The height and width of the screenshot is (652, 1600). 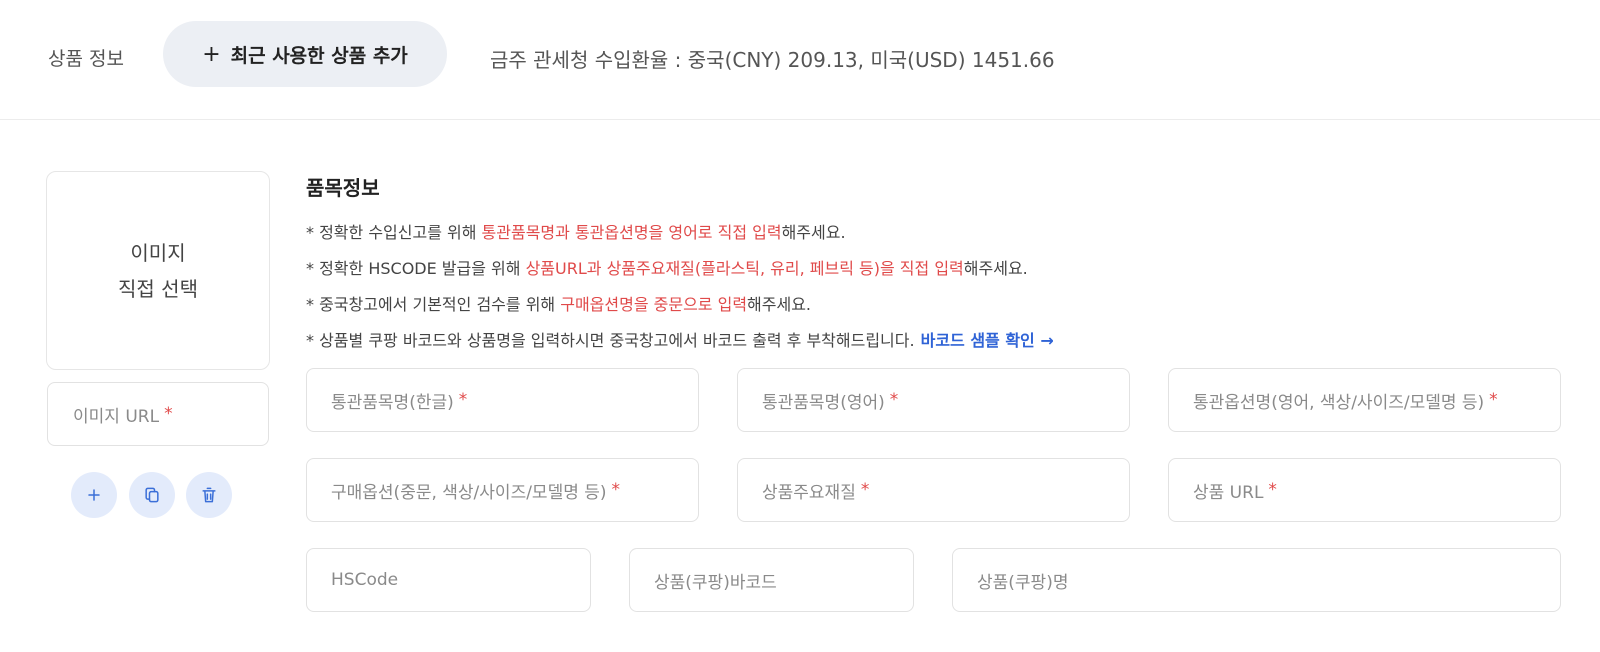 I want to click on hscode-input: HSCode, so click(x=448, y=580).